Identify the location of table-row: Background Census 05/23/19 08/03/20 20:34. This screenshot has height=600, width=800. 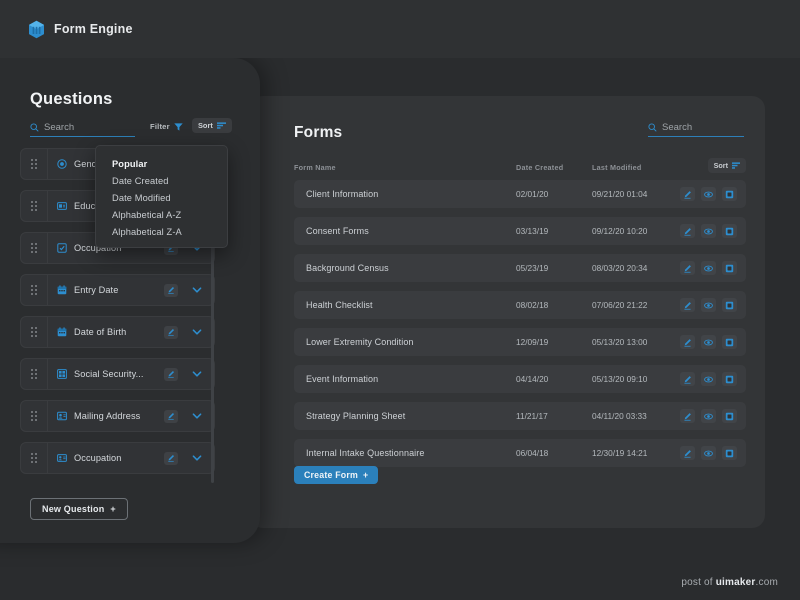
(520, 268).